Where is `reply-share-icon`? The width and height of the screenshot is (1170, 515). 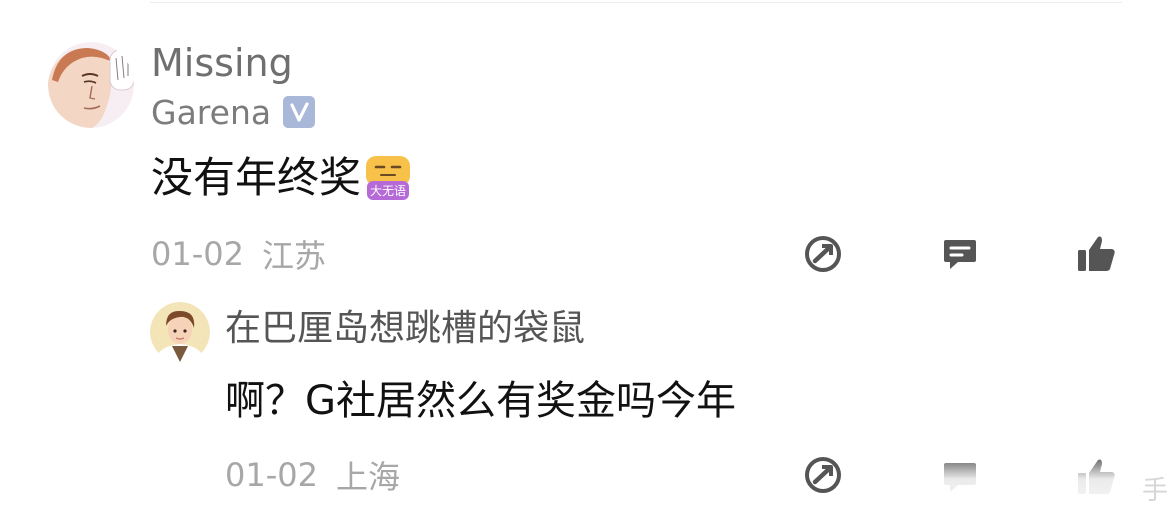
reply-share-icon is located at coordinates (823, 475).